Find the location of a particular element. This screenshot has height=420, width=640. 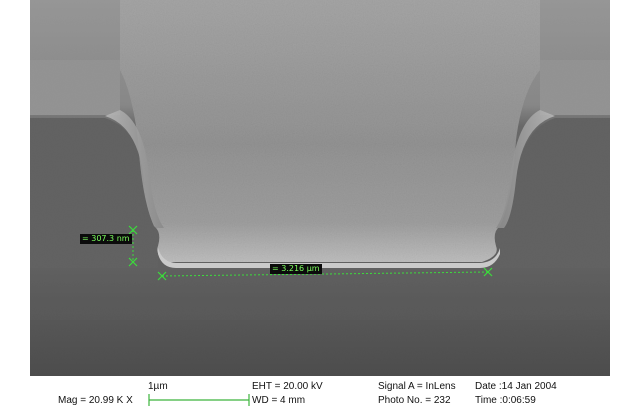

photo-number-readout: Photo No. = 232 is located at coordinates (414, 400).